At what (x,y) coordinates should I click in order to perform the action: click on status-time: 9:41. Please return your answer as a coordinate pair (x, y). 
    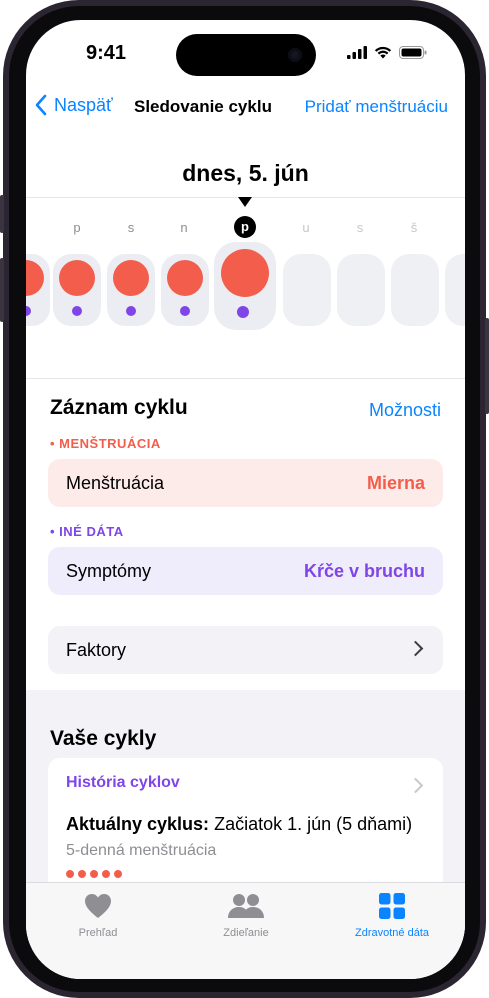
    Looking at the image, I should click on (106, 53).